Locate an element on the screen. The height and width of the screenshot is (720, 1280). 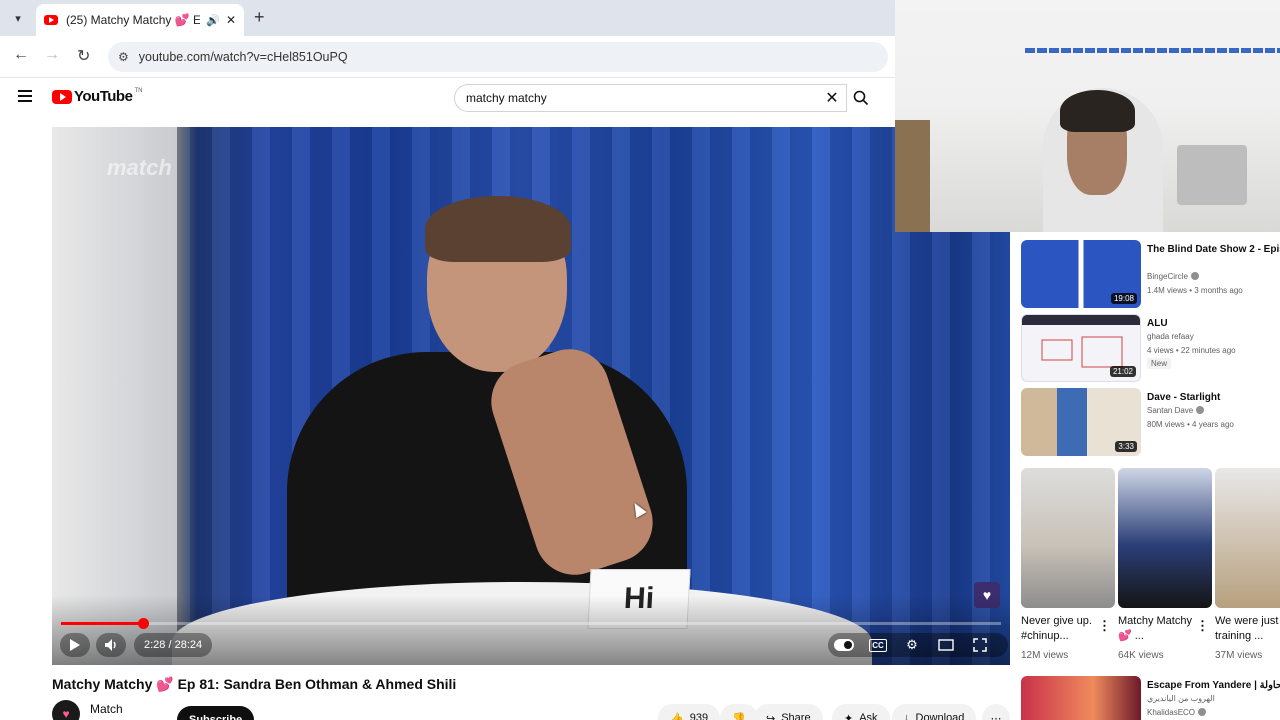
recommendation-channel: BingeCircle is located at coordinates (1173, 276).